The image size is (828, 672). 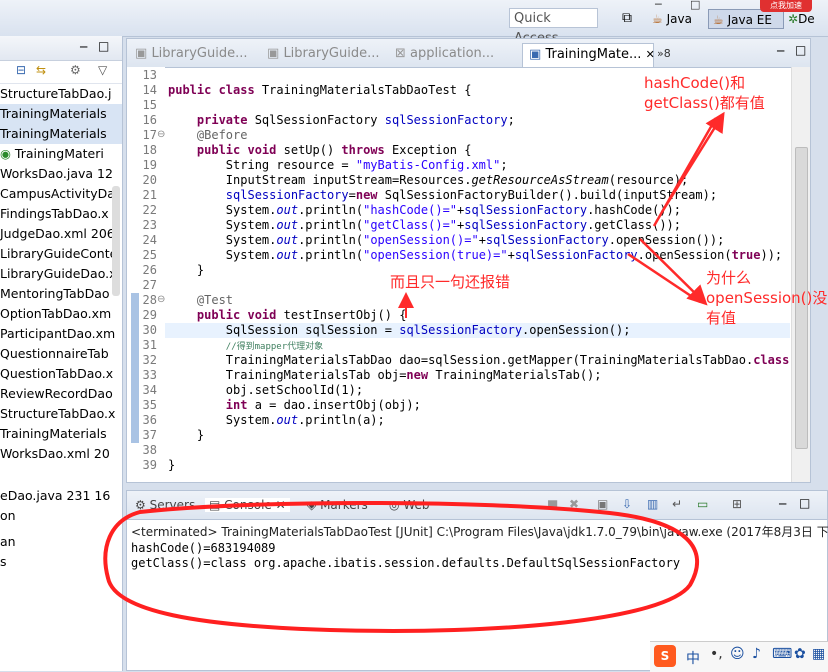 I want to click on code-token: setUp(), so click(x=309, y=150).